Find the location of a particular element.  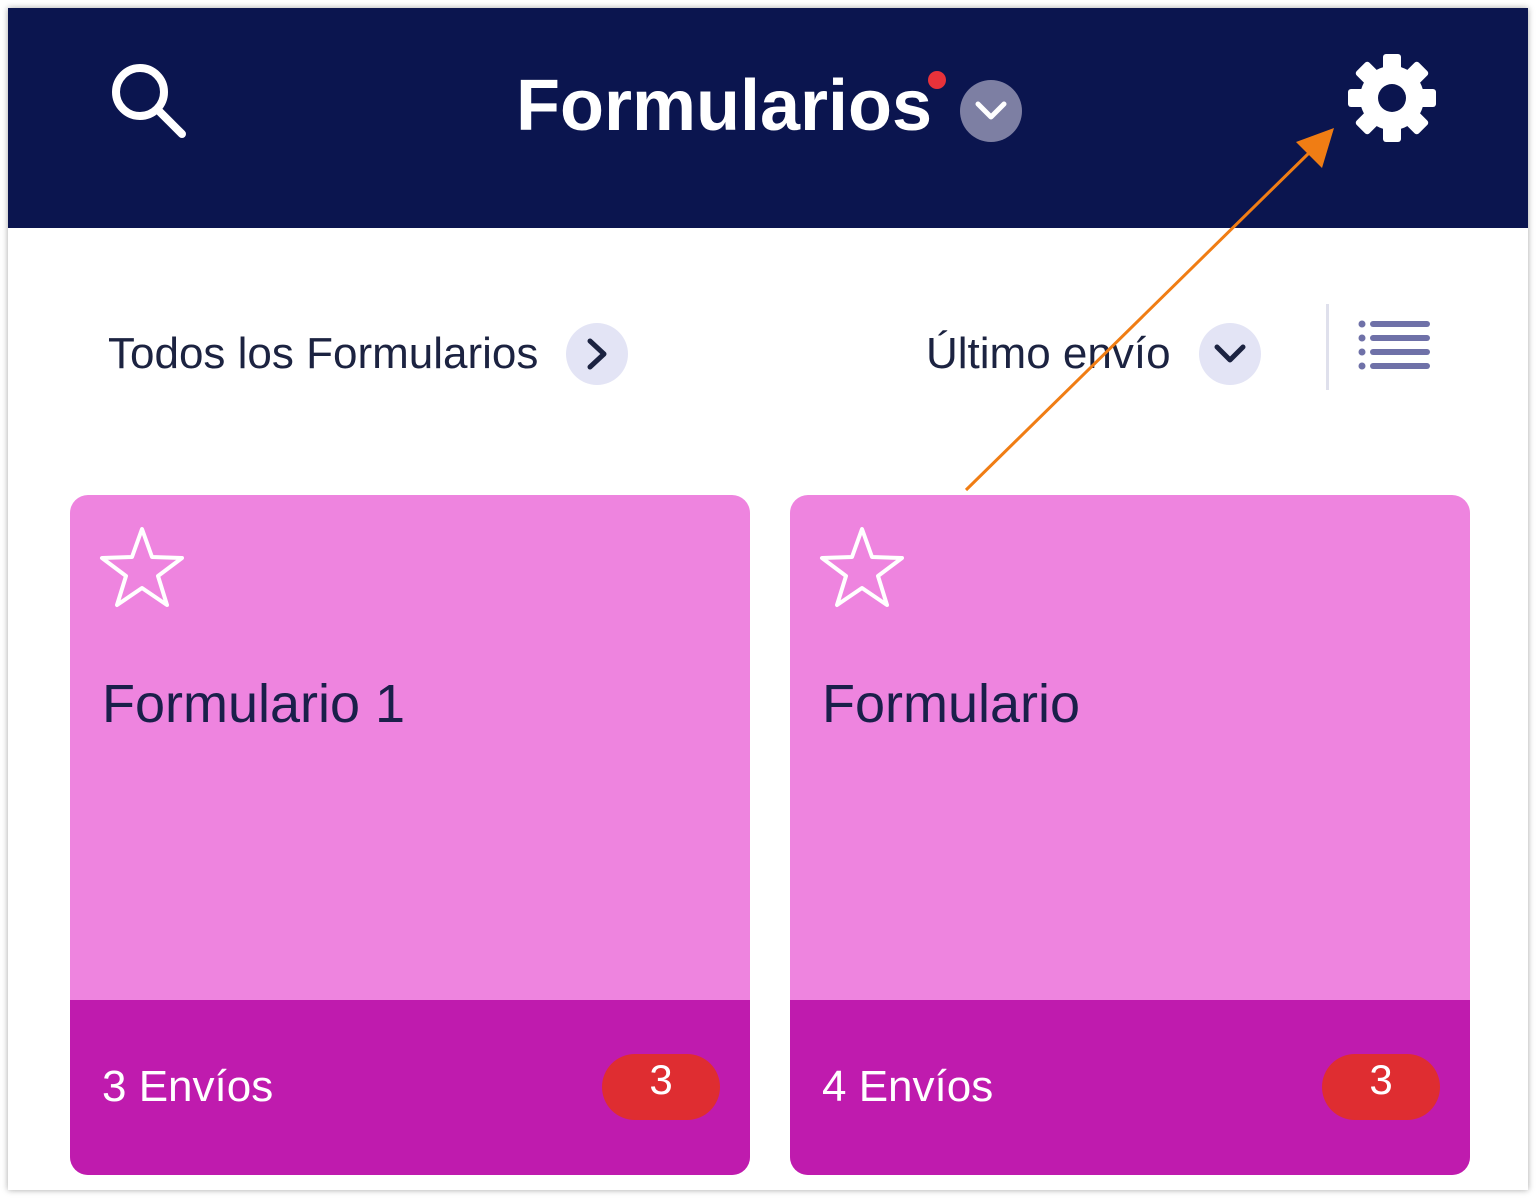

list-view-button is located at coordinates (1396, 346).